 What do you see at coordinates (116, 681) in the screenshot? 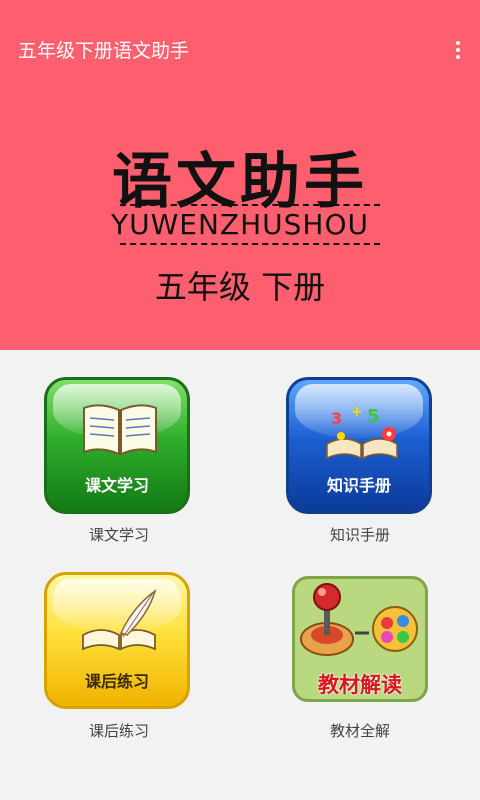
I see `exercise-label: 课后练习` at bounding box center [116, 681].